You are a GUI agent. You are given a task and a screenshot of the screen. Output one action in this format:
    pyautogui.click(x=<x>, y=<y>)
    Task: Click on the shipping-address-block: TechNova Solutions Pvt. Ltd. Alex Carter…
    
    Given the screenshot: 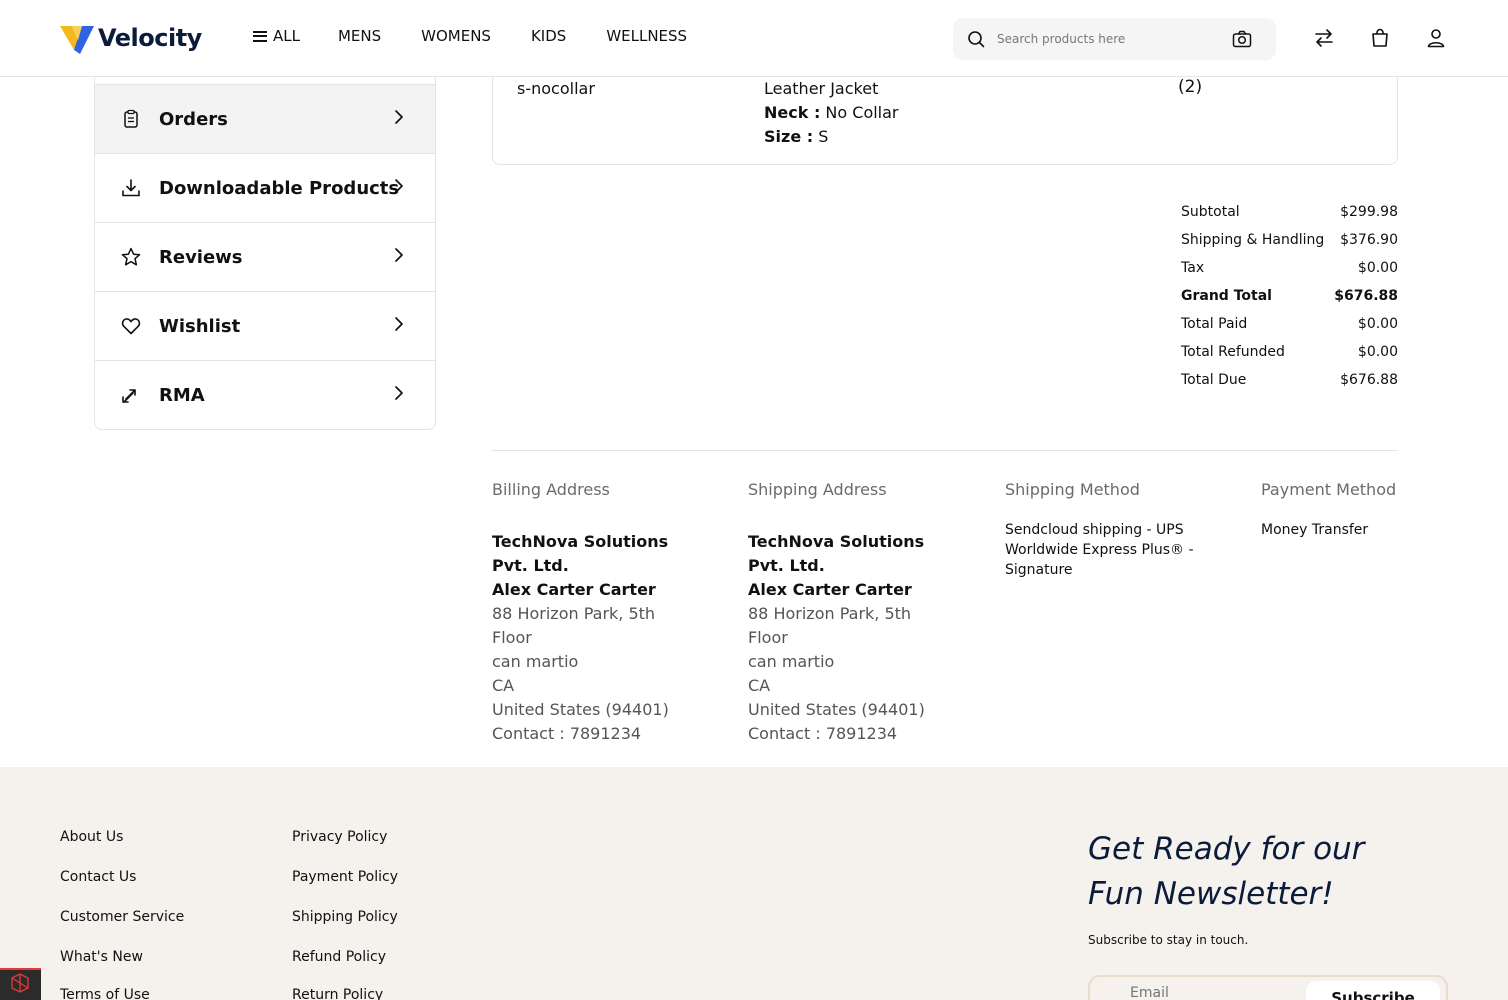 What is the action you would take?
    pyautogui.click(x=850, y=638)
    